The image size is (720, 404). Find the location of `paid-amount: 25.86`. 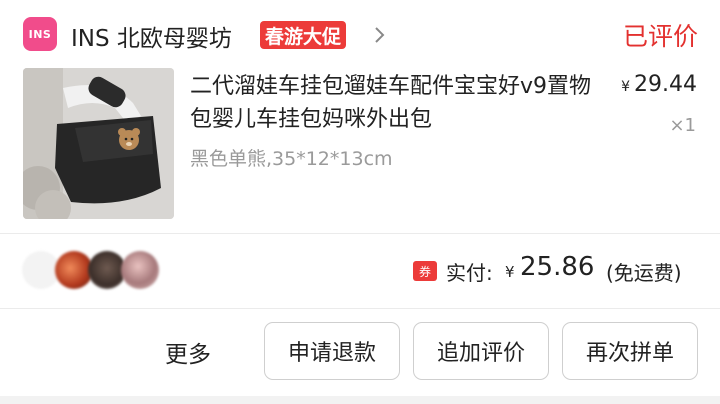

paid-amount: 25.86 is located at coordinates (557, 267).